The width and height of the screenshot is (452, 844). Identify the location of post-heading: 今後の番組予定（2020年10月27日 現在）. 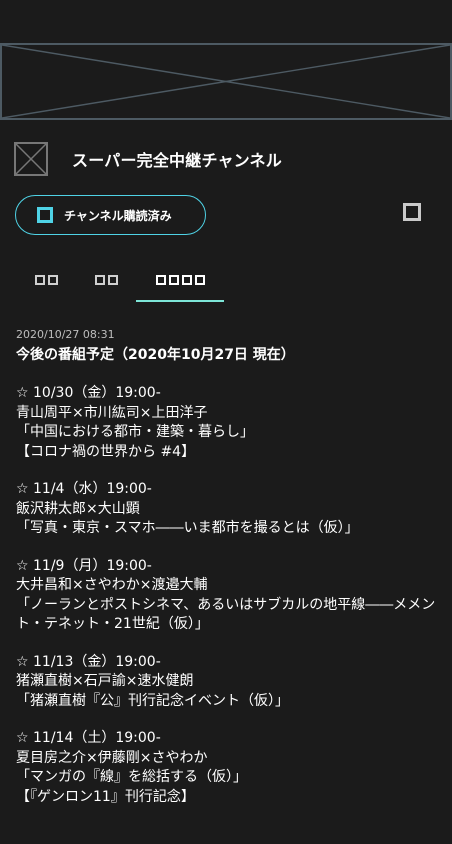
(155, 355).